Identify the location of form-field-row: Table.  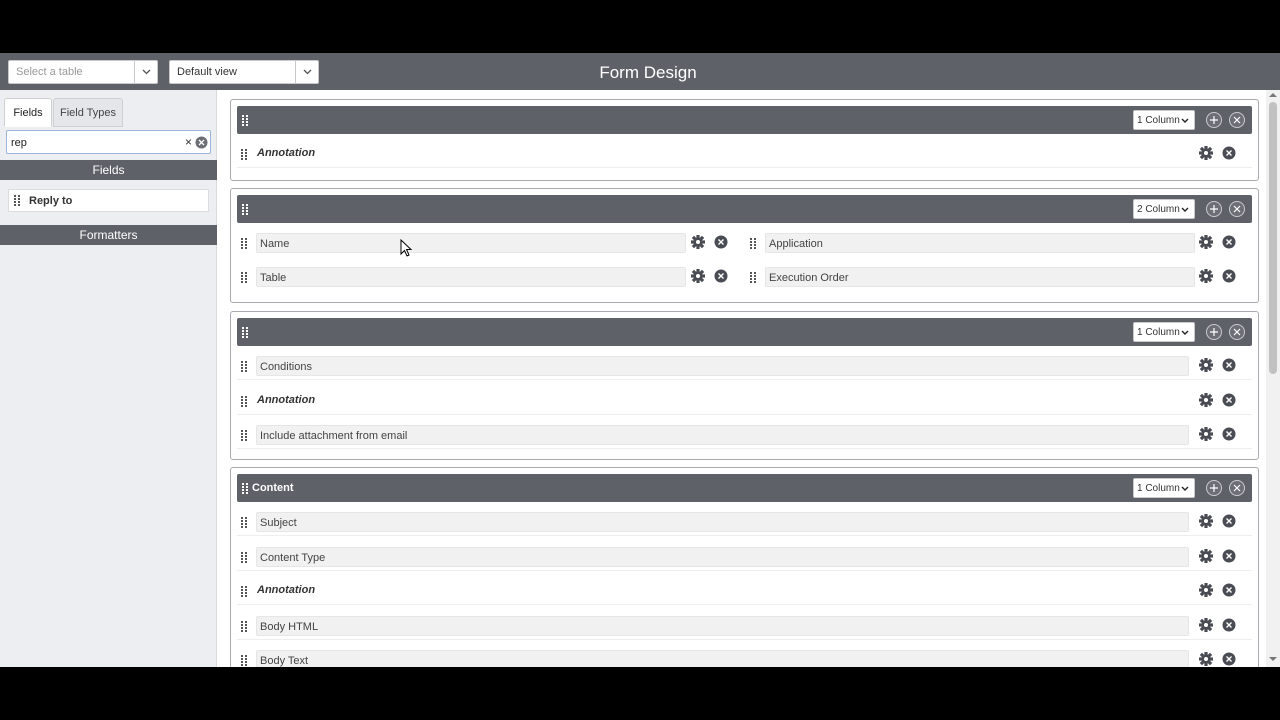
(487, 277).